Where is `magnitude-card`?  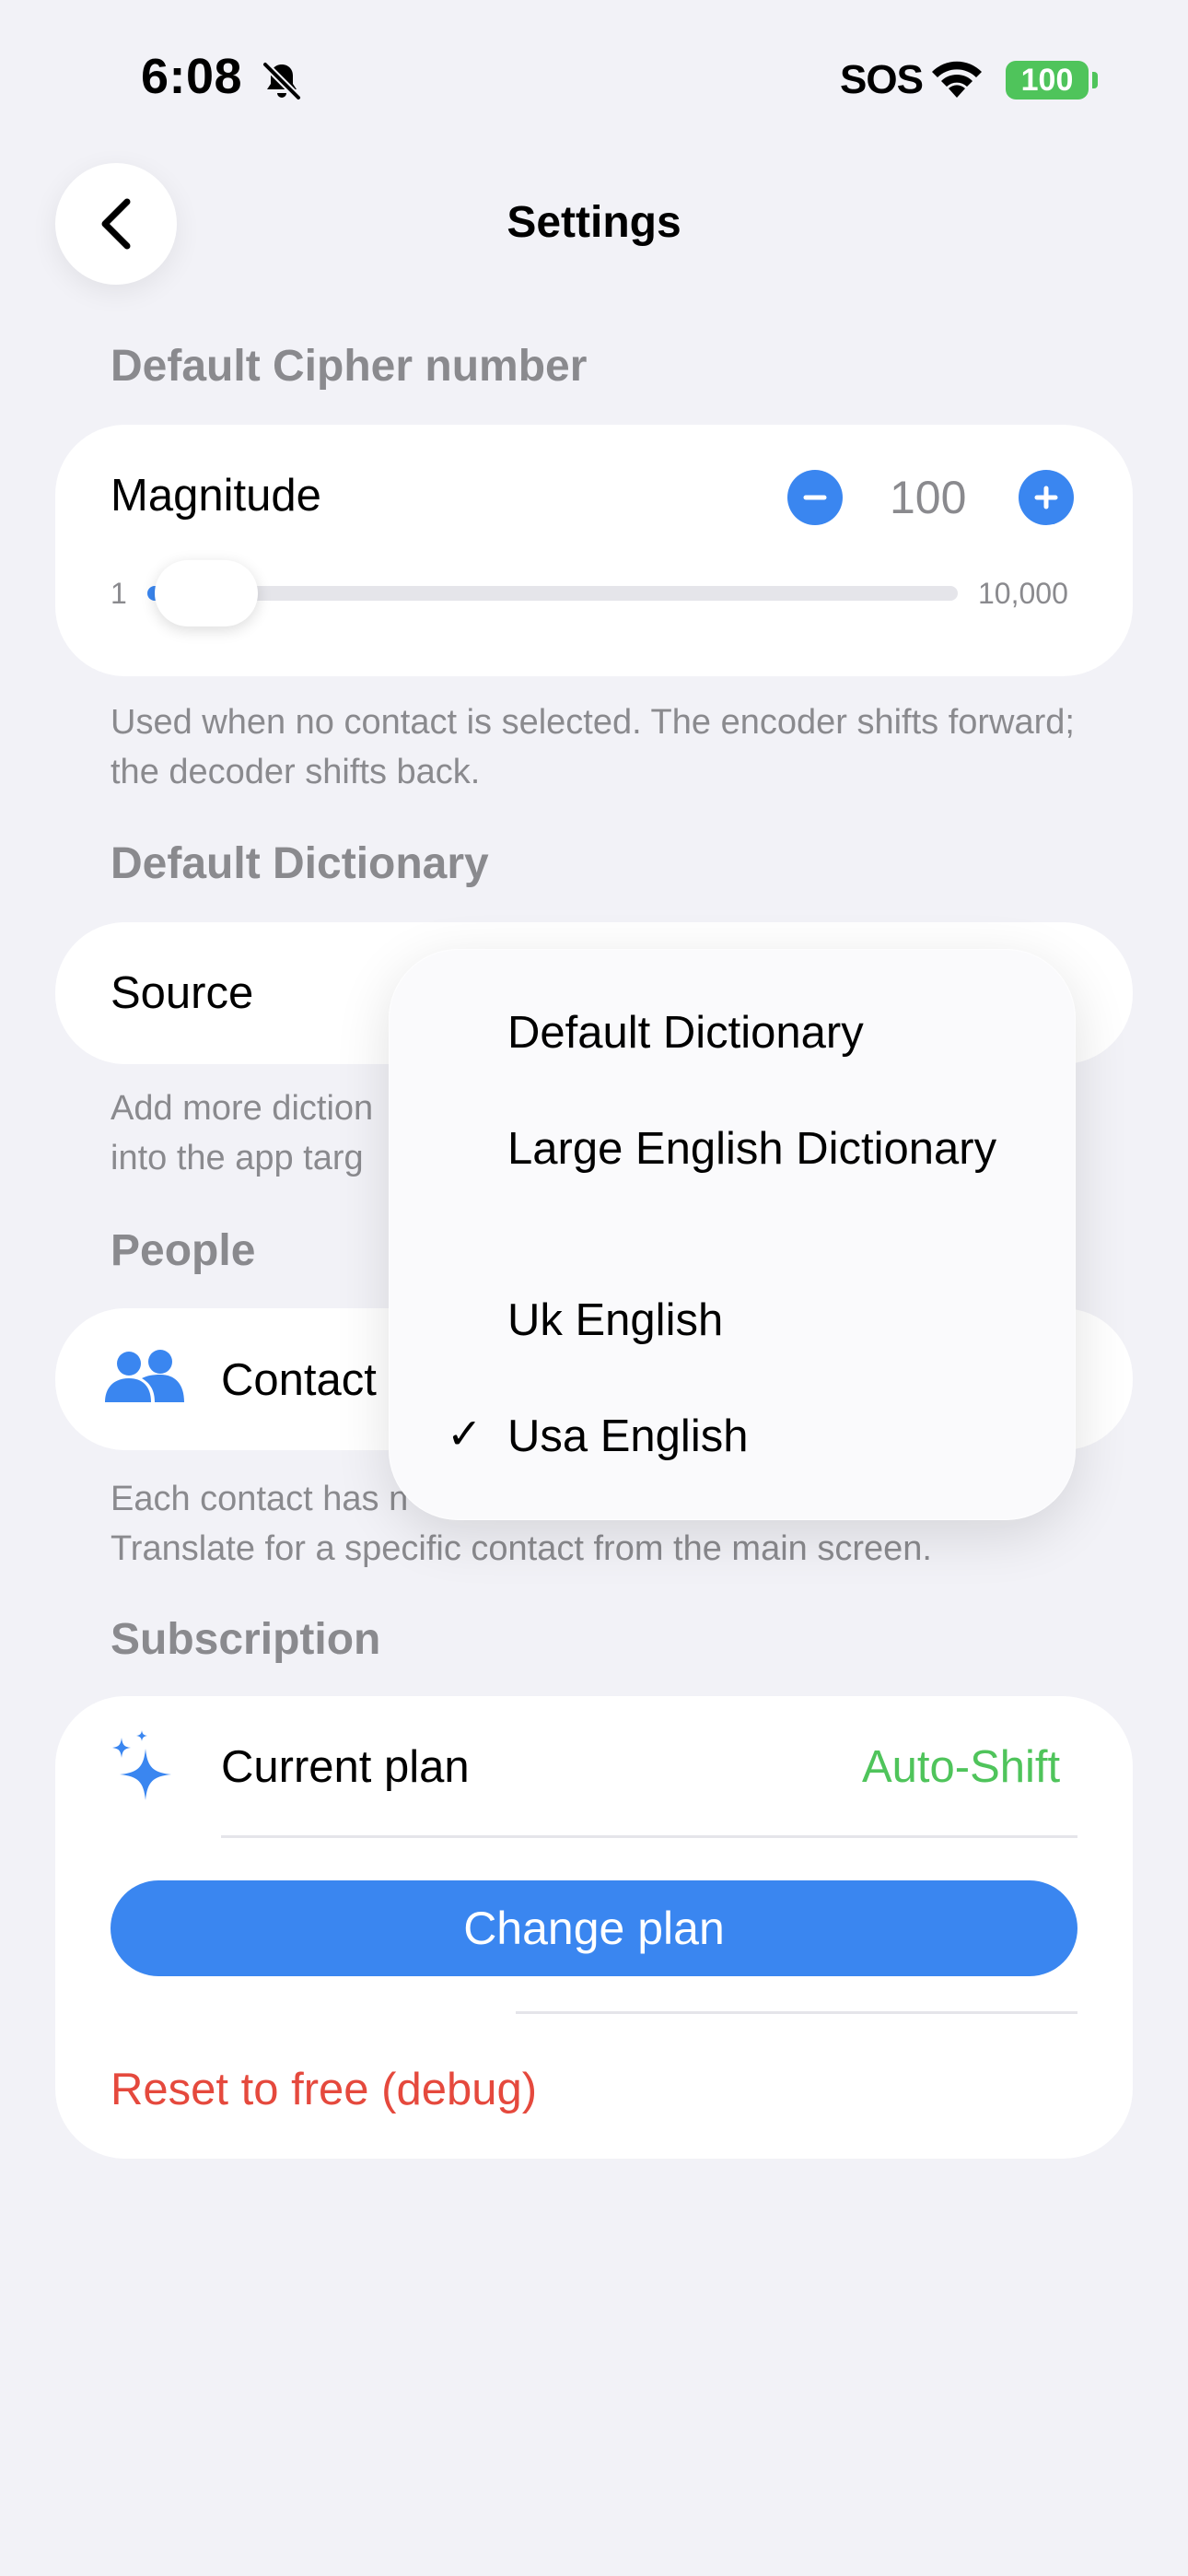 magnitude-card is located at coordinates (594, 550).